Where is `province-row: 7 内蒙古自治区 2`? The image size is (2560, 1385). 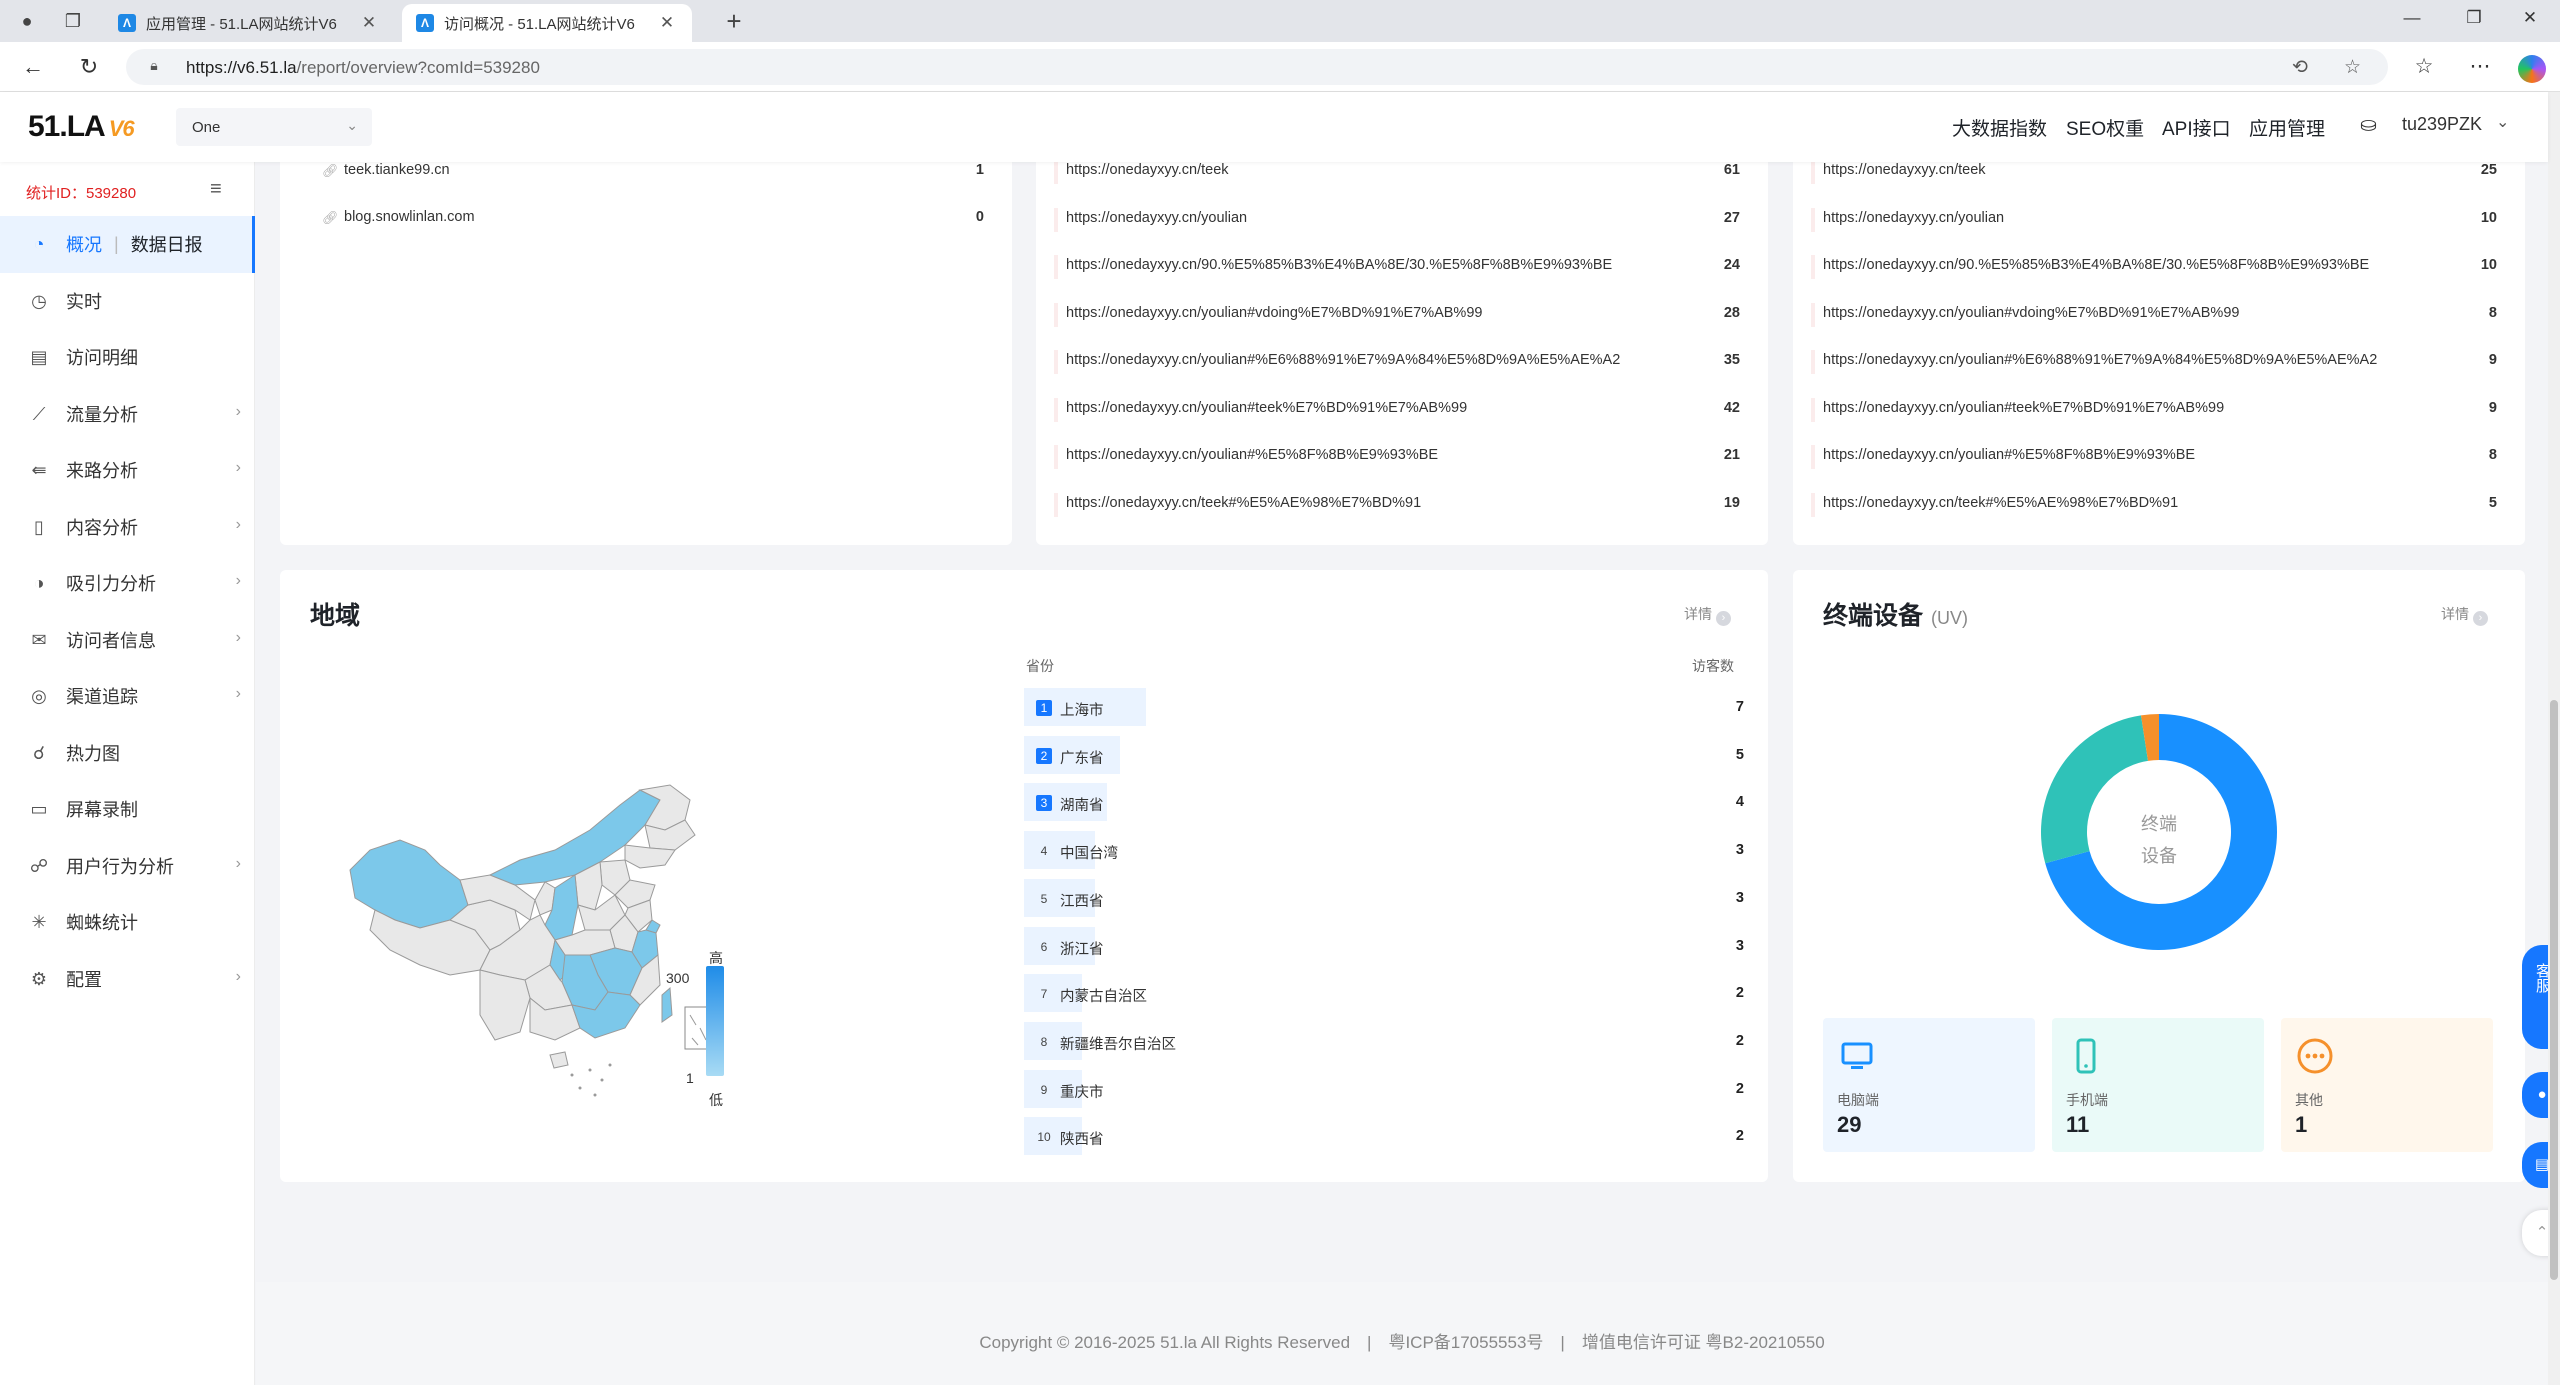 province-row: 7 内蒙古自治区 2 is located at coordinates (1384, 993).